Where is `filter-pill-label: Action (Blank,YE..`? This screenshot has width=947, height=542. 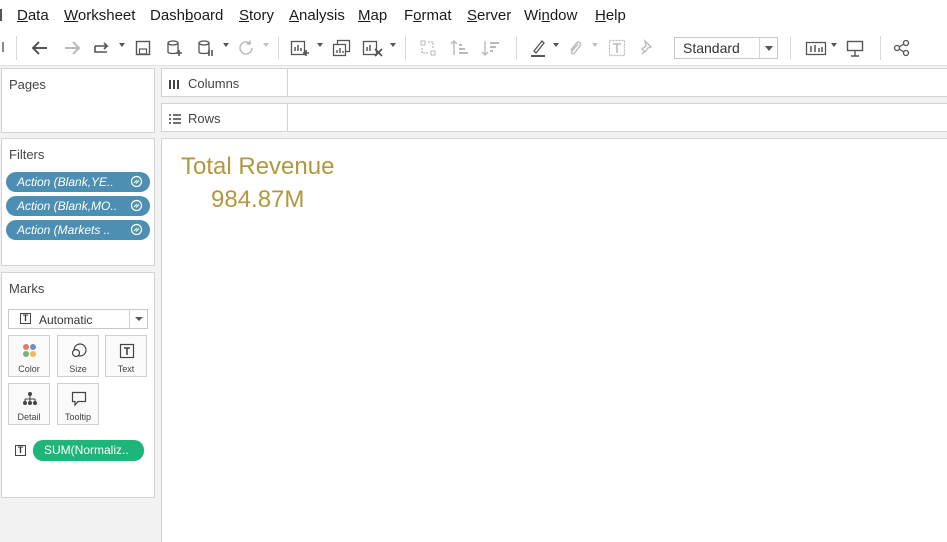
filter-pill-label: Action (Blank,YE.. is located at coordinates (65, 182).